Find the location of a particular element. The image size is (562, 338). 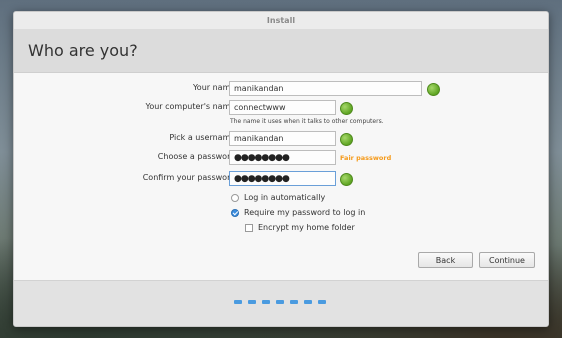

name-label: Your name: is located at coordinates (215, 87).